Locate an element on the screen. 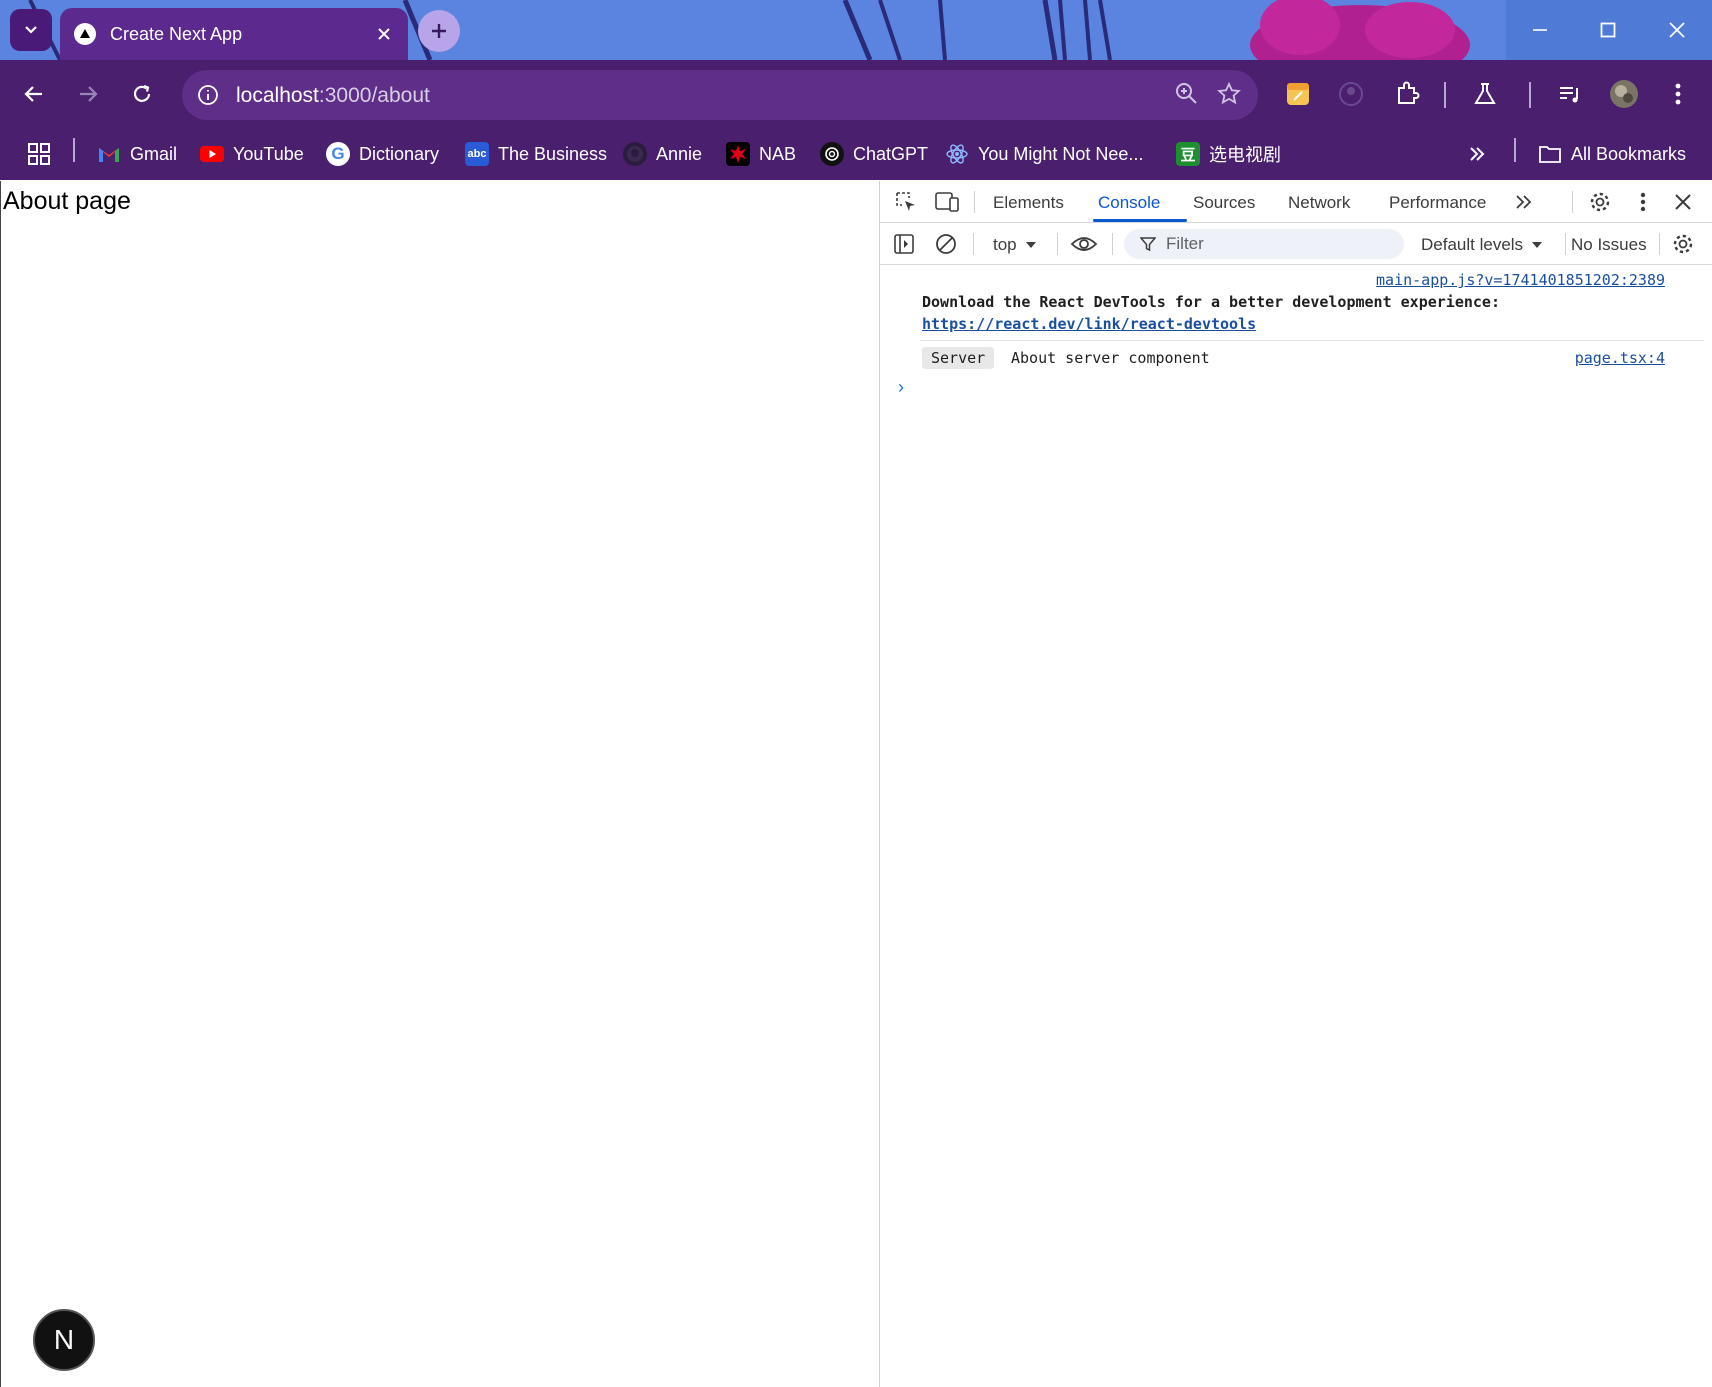  bookmark-label: Gmail is located at coordinates (154, 153).